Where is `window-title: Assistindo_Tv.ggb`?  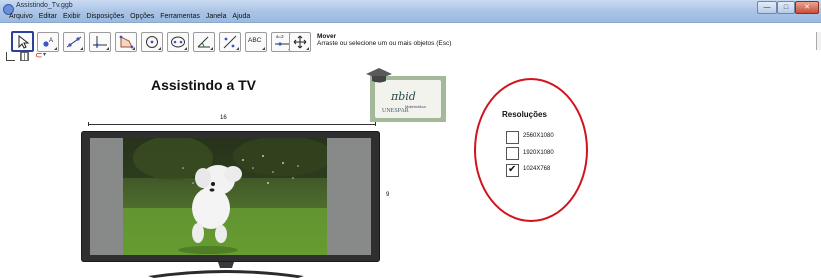 window-title: Assistindo_Tv.ggb is located at coordinates (44, 5).